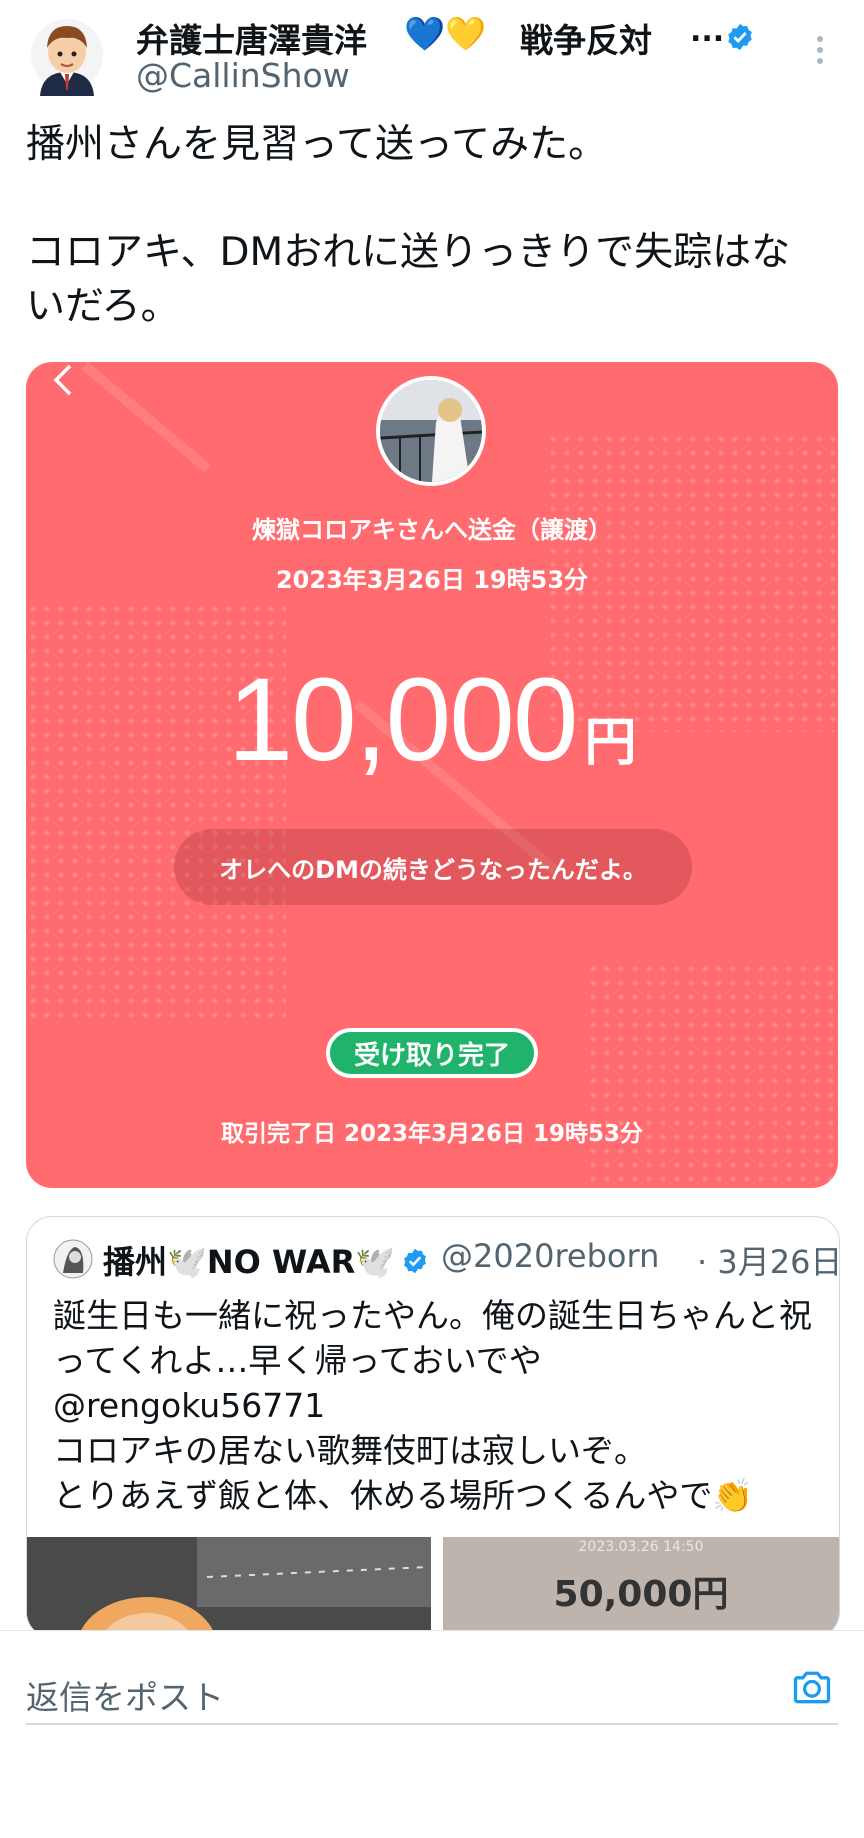  I want to click on quote-image-receipt: 2023.03.26 14:50 50,000円, so click(641, 1587).